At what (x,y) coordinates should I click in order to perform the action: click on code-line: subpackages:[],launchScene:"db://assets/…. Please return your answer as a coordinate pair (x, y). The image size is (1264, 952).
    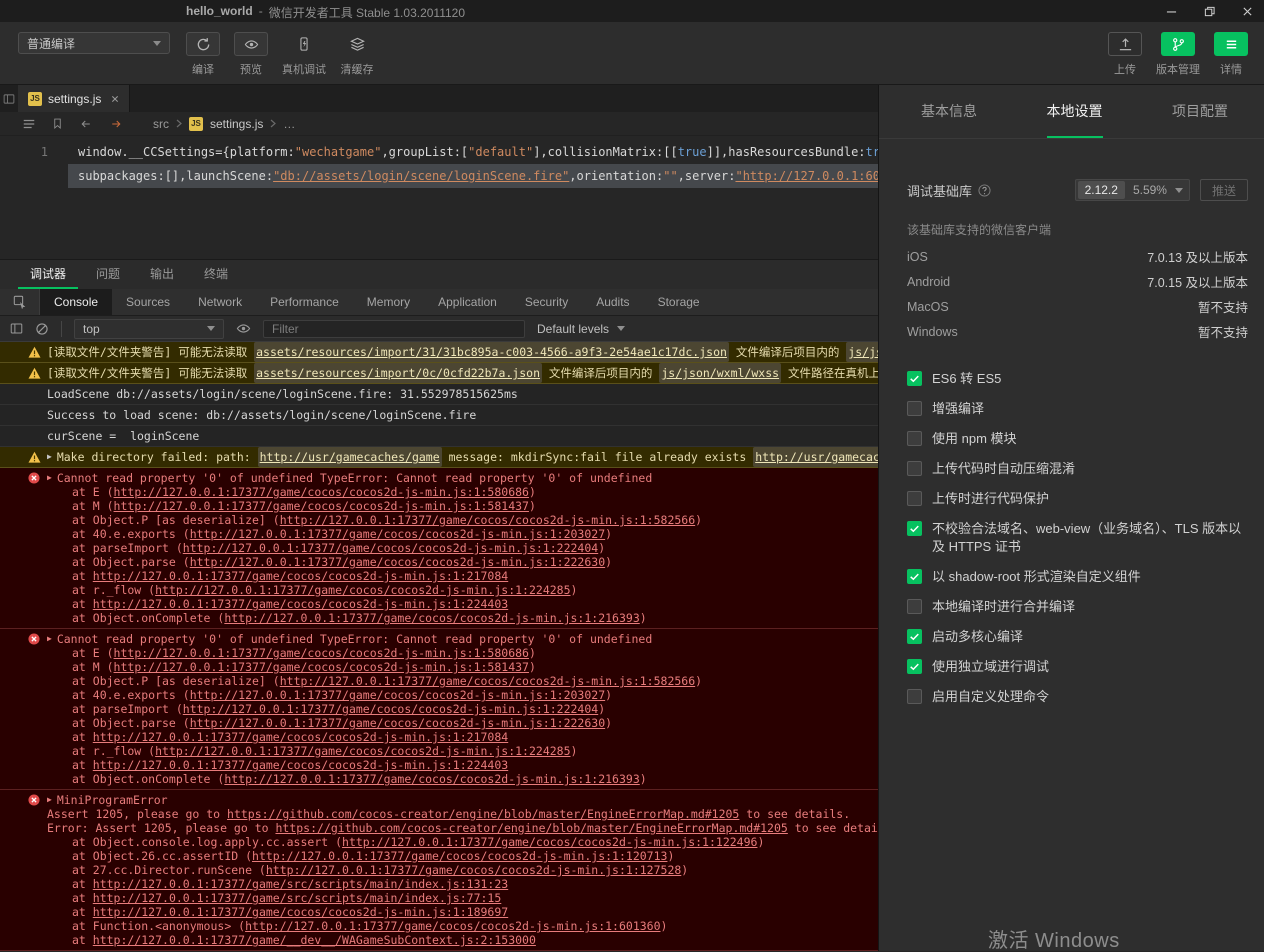
    Looking at the image, I should click on (439, 176).